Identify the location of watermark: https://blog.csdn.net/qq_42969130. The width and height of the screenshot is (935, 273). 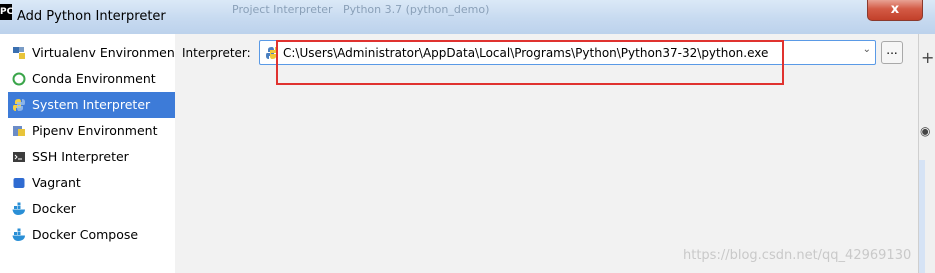
(797, 255).